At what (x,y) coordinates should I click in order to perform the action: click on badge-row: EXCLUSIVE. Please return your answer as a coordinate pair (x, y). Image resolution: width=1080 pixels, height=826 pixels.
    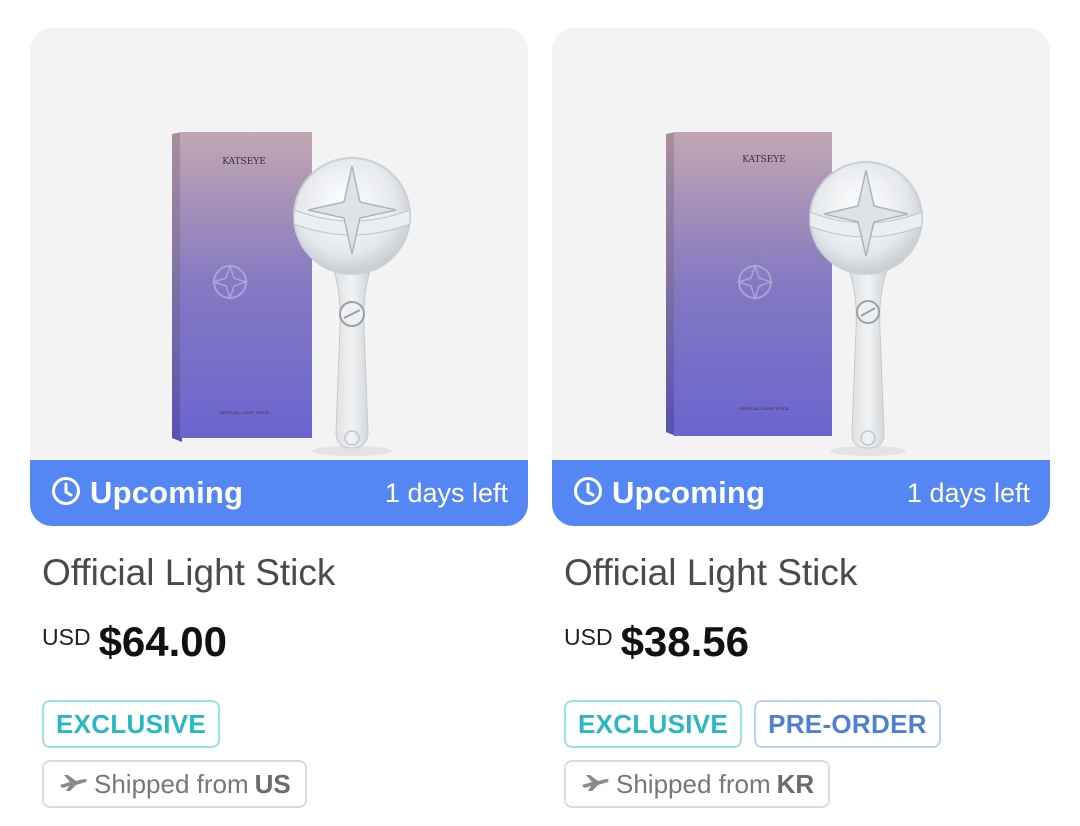
    Looking at the image, I should click on (131, 724).